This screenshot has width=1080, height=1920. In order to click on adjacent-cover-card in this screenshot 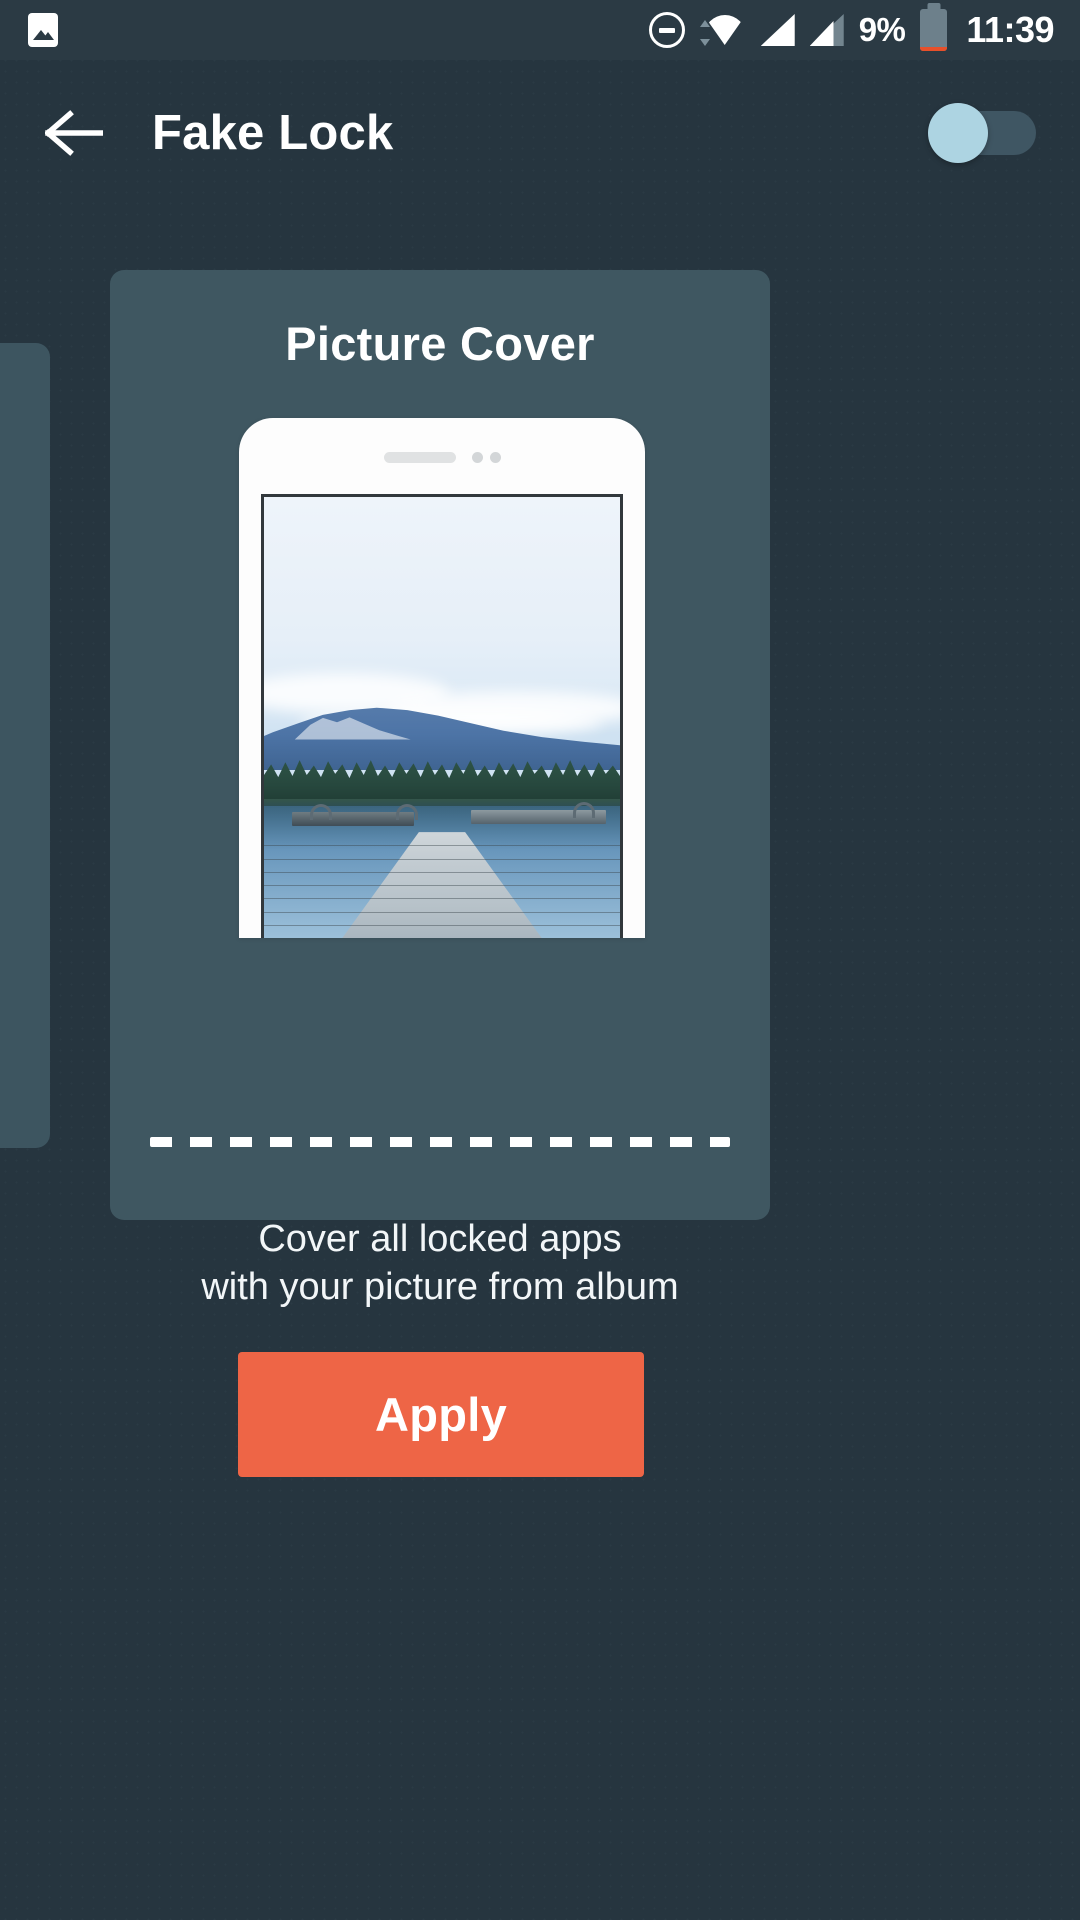, I will do `click(25, 745)`.